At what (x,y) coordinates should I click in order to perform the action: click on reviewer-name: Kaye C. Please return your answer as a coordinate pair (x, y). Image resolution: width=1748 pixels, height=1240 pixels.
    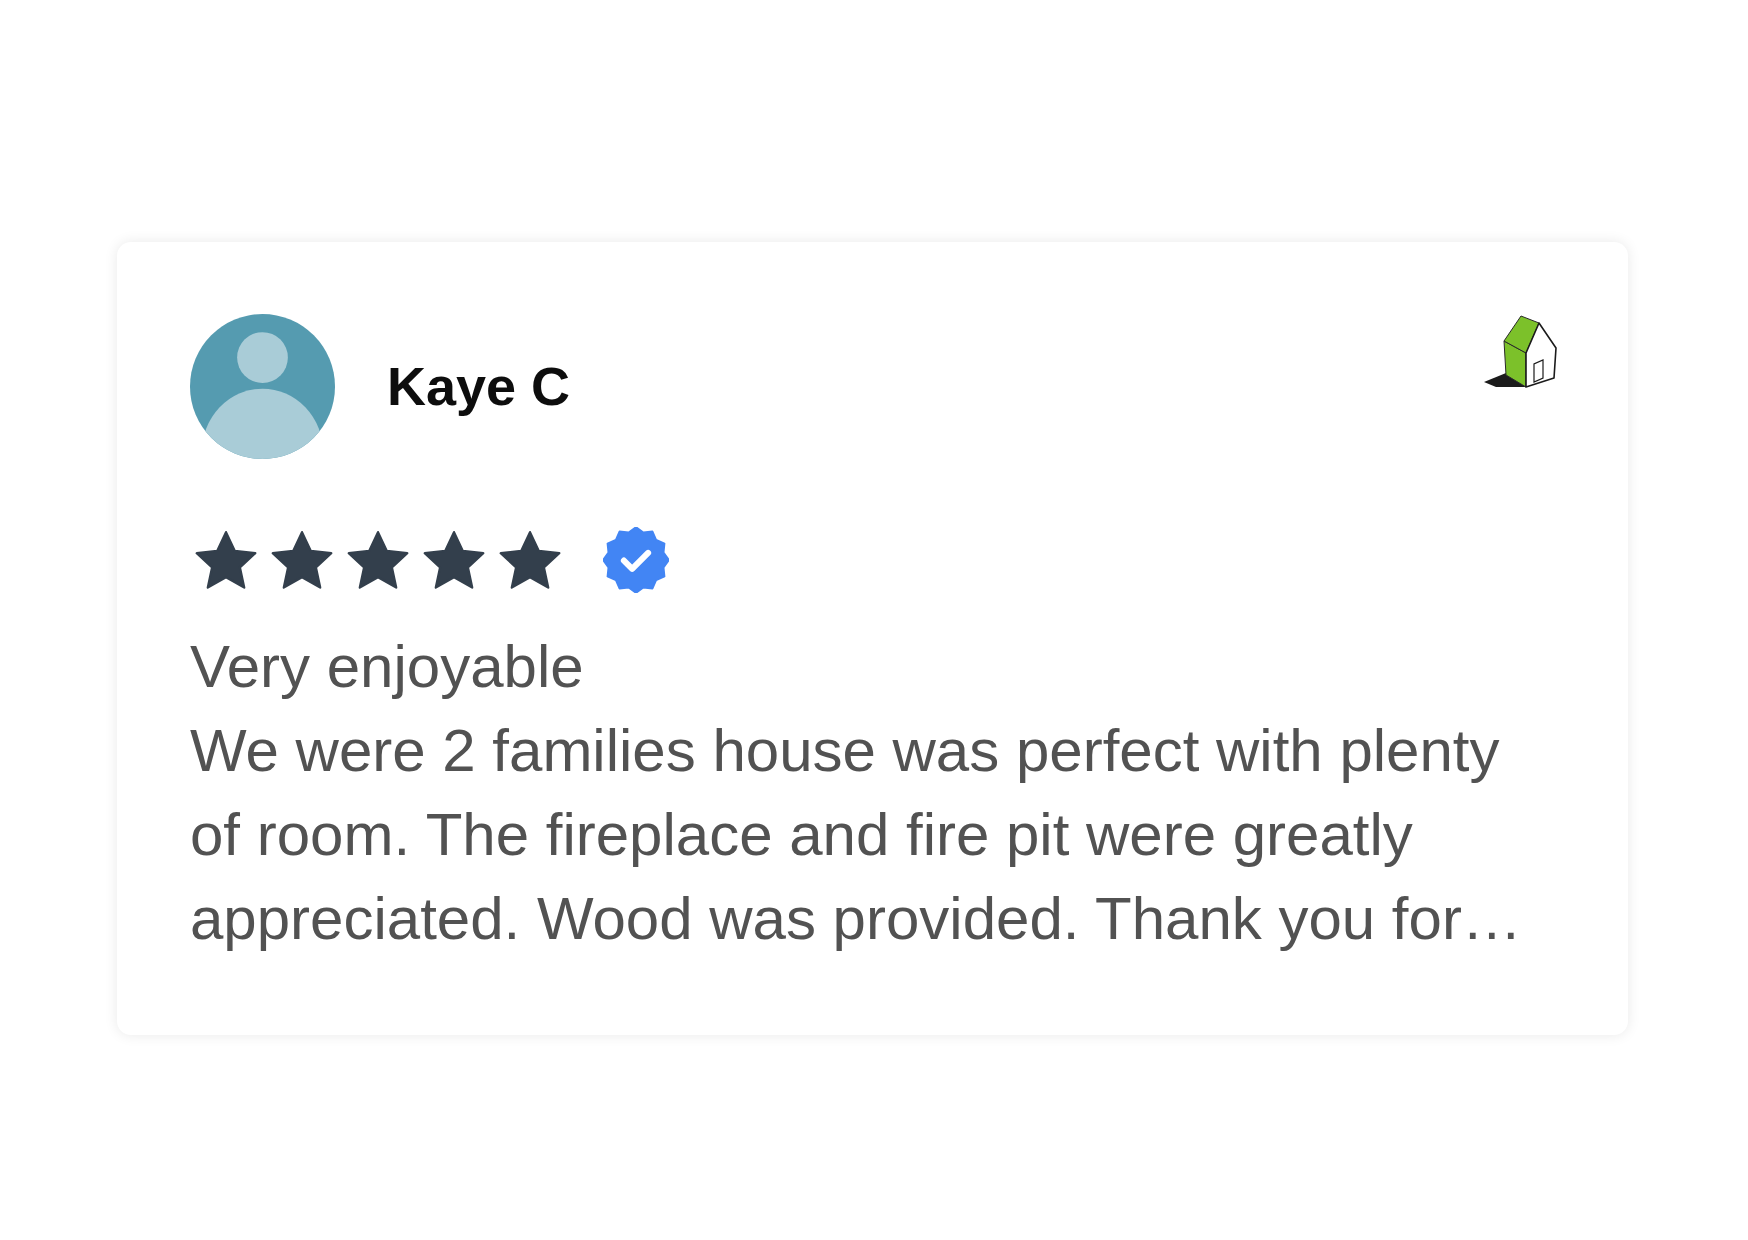
    Looking at the image, I should click on (479, 387).